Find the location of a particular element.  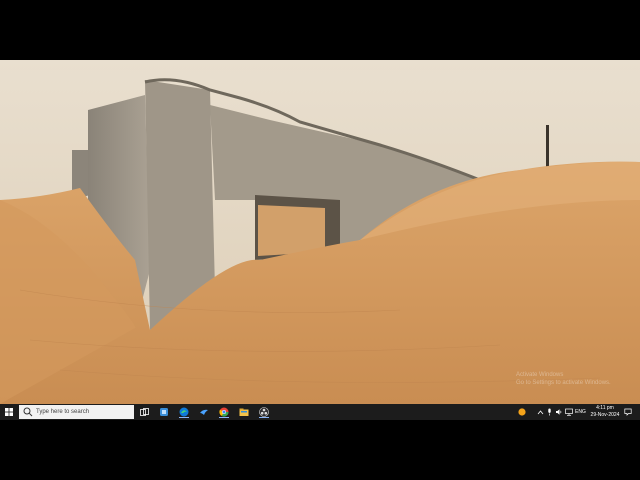

taskbar-app-edge-legacy is located at coordinates (164, 412).